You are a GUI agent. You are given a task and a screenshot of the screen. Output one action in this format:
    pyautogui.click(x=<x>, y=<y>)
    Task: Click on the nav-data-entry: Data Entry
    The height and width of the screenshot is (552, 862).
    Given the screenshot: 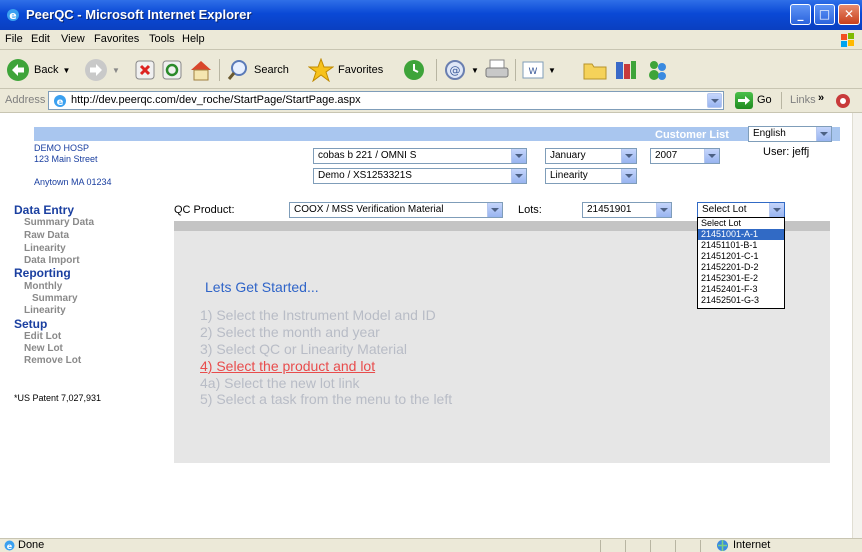 What is the action you would take?
    pyautogui.click(x=44, y=210)
    